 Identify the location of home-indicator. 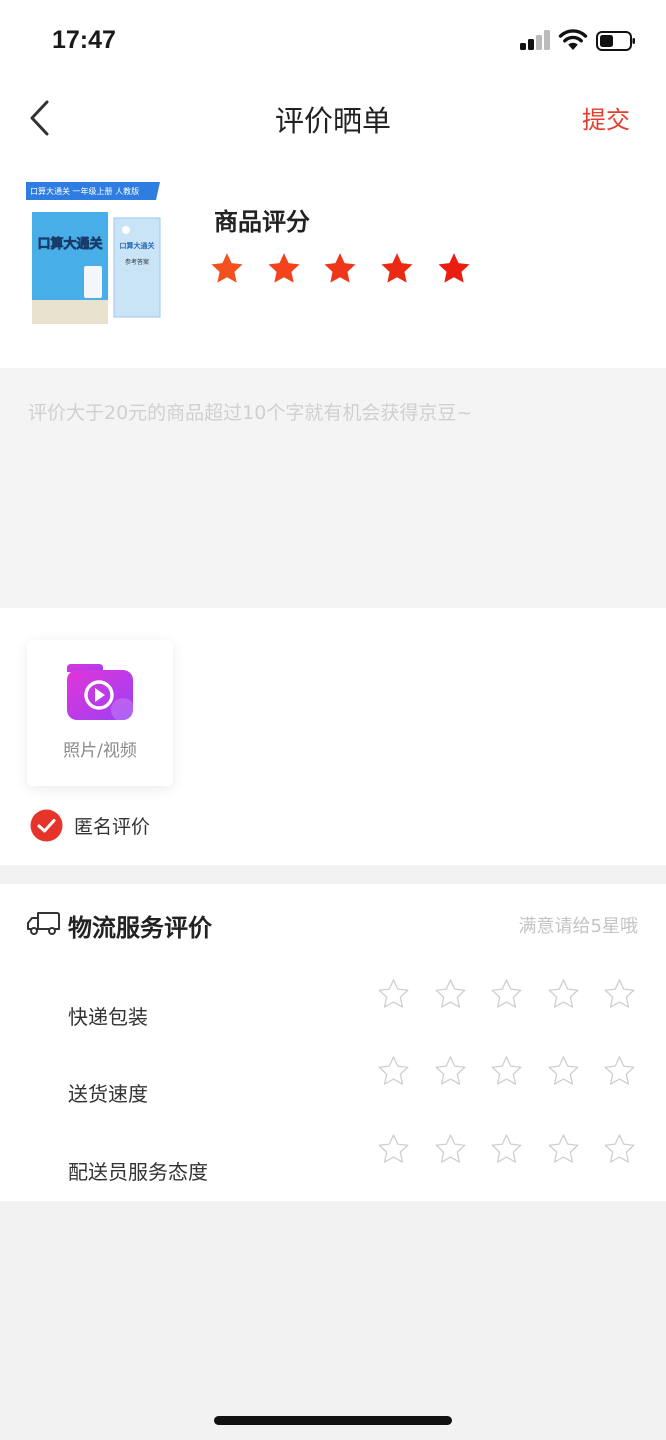
(333, 1420).